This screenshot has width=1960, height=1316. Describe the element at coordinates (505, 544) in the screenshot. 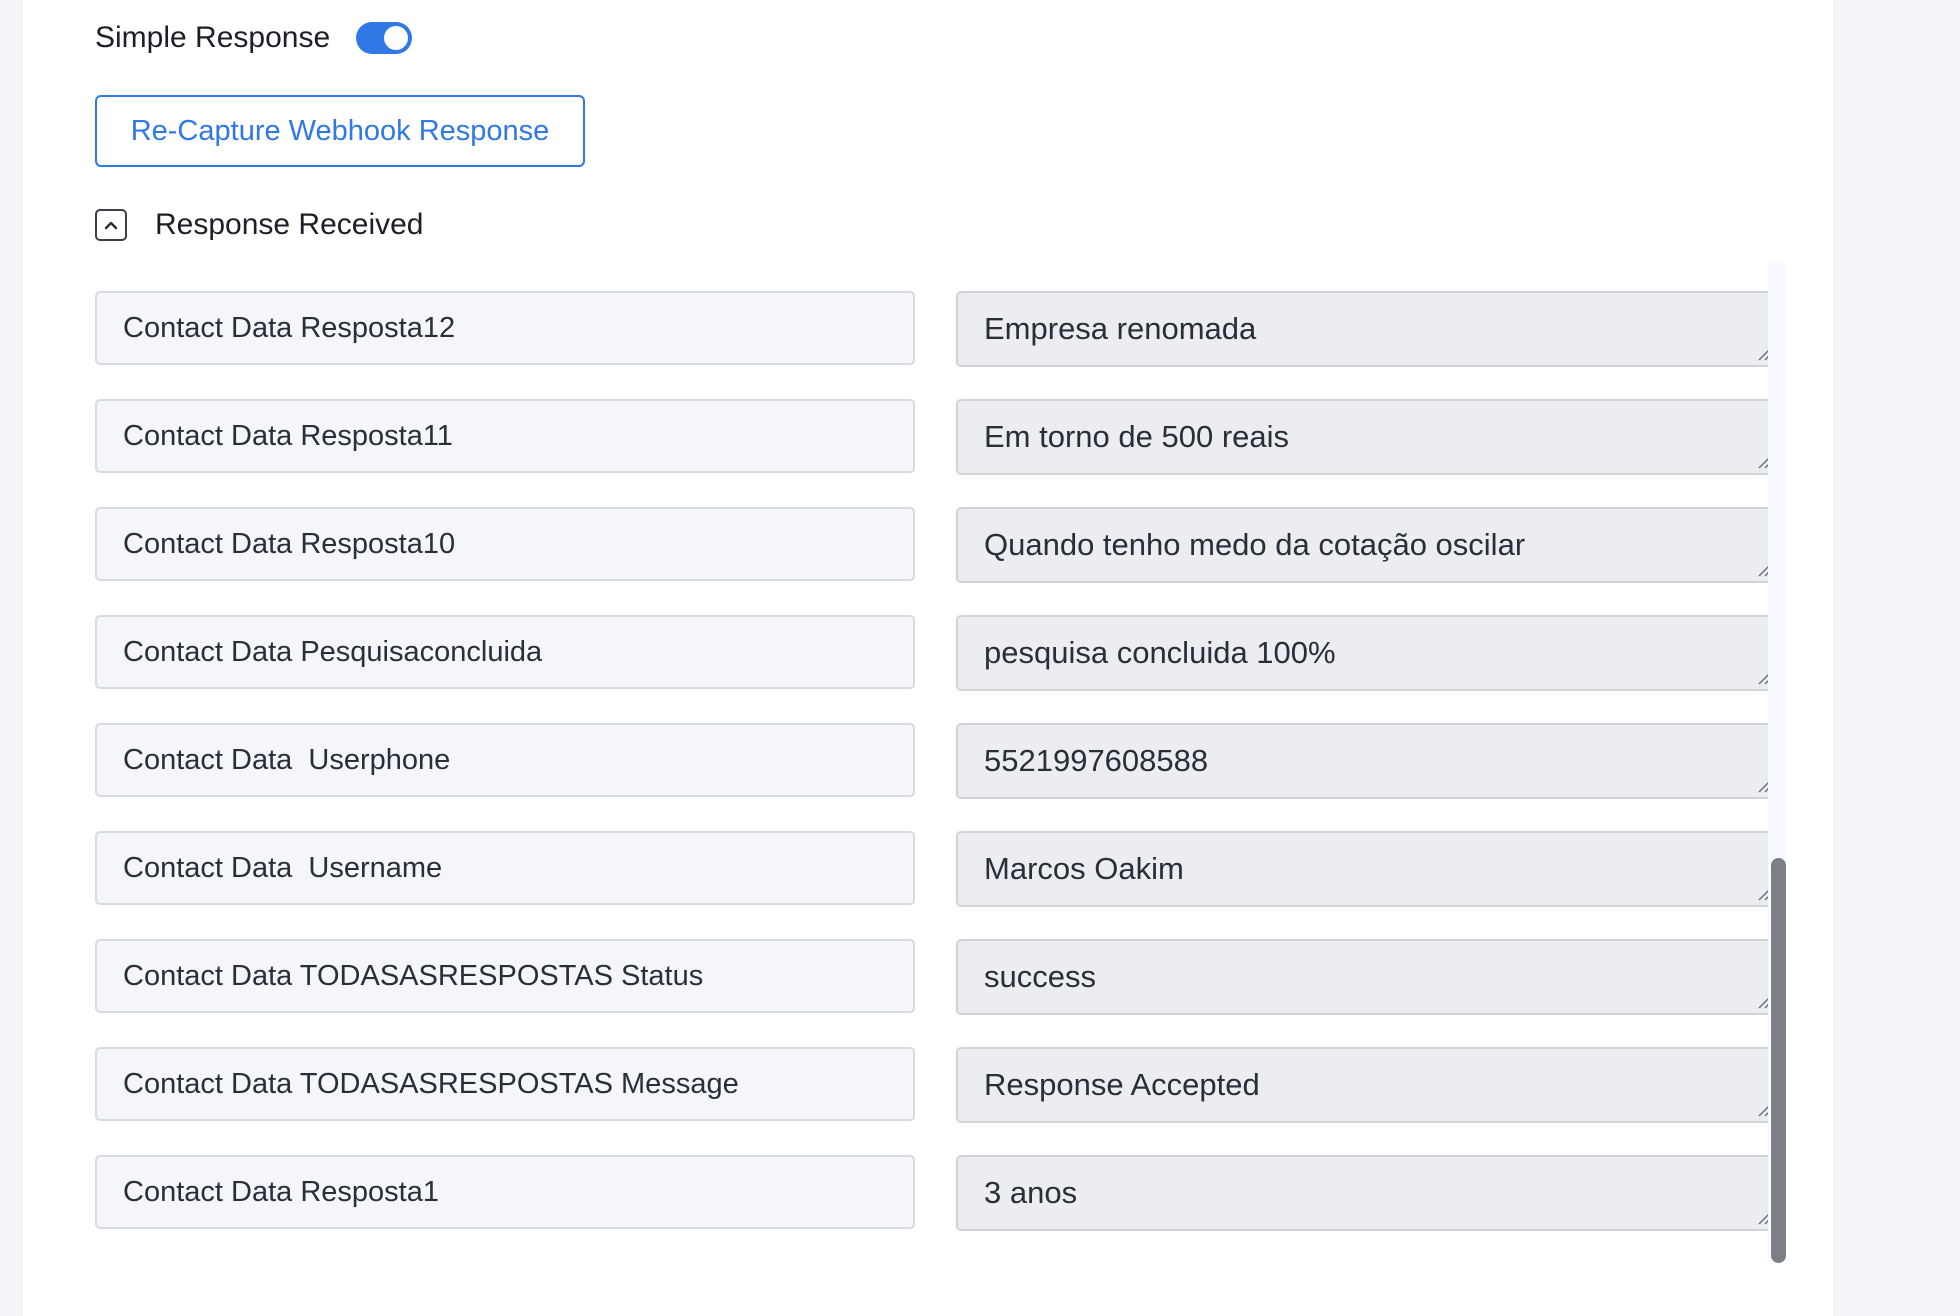

I see `response-key-field: Contact Data Resposta10` at that location.